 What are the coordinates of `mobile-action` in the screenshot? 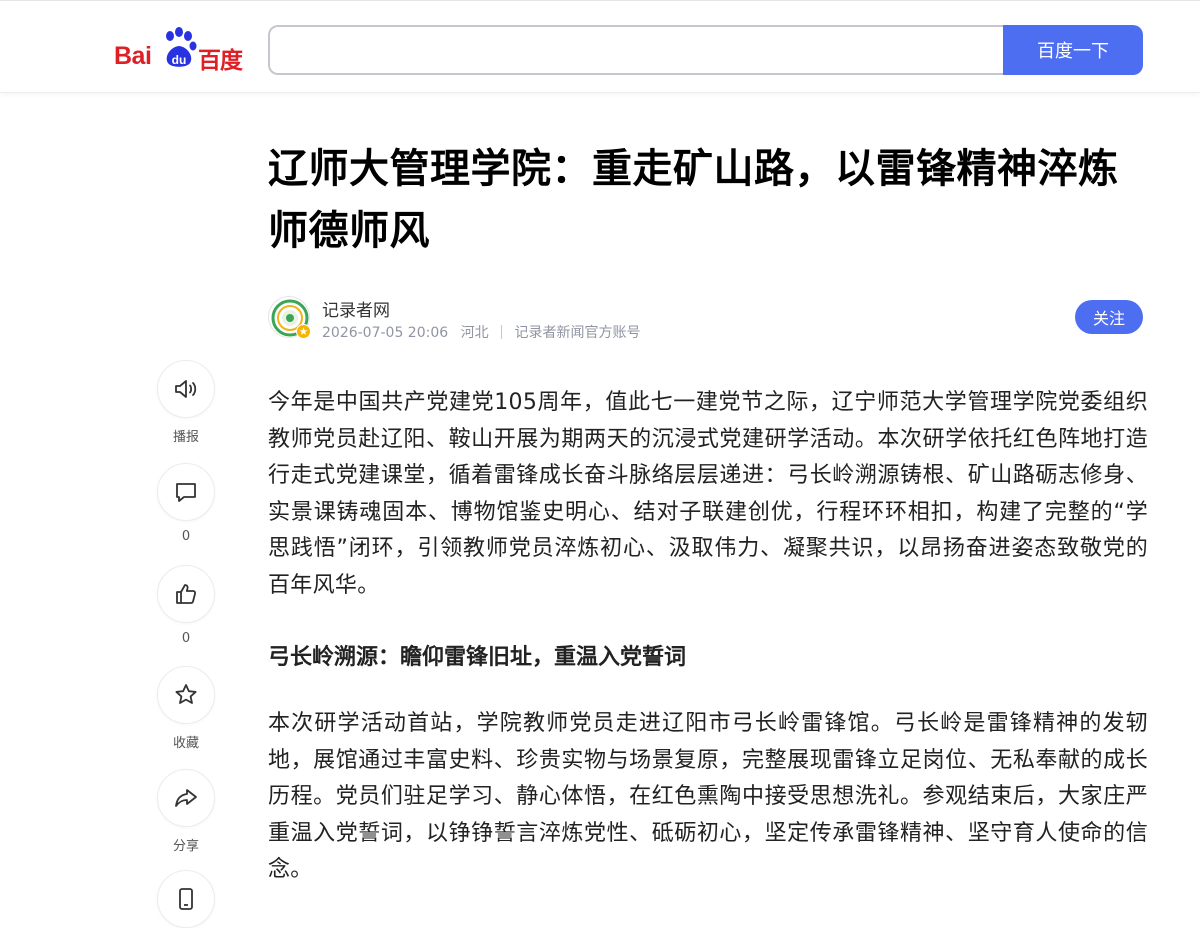 It's located at (186, 899).